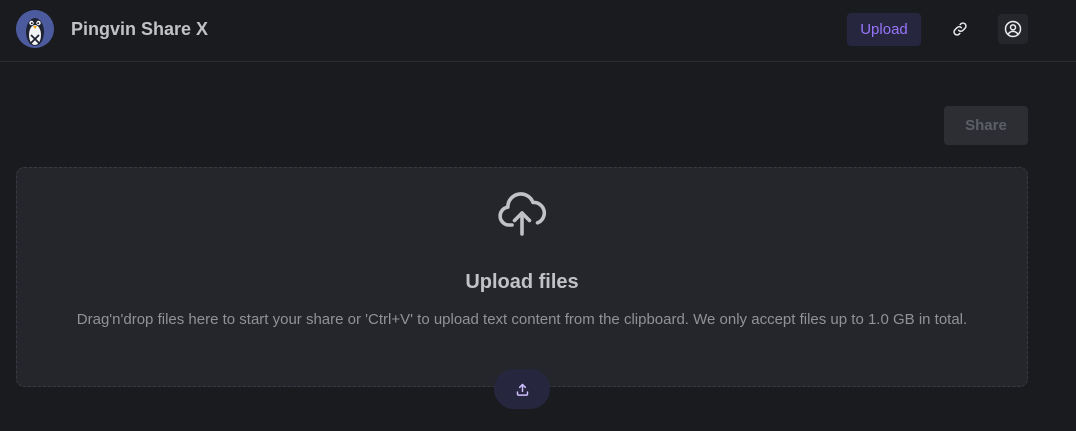  What do you see at coordinates (139, 29) in the screenshot?
I see `app-title: Pingvin Share X` at bounding box center [139, 29].